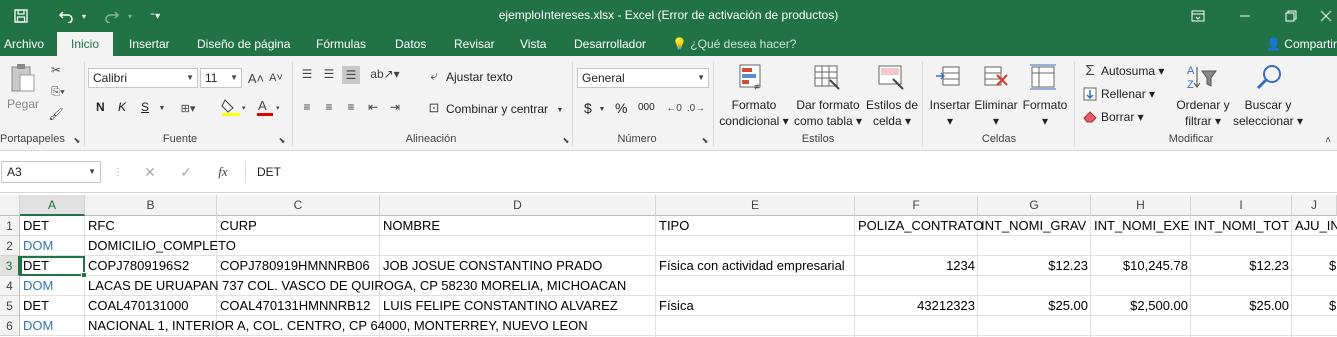  What do you see at coordinates (10, 226) in the screenshot?
I see `row-header: 1` at bounding box center [10, 226].